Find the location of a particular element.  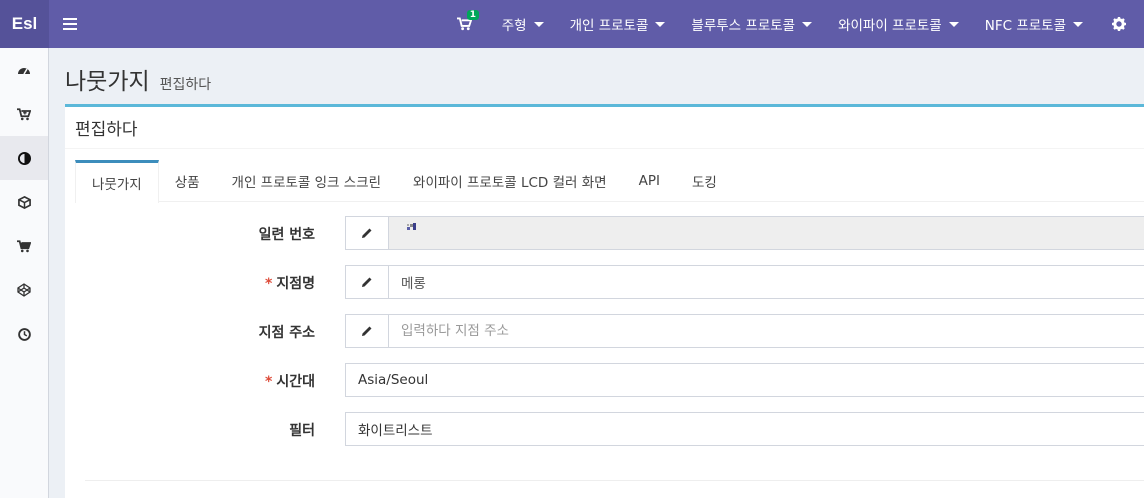

sidebar-item-codepen is located at coordinates (24, 290).